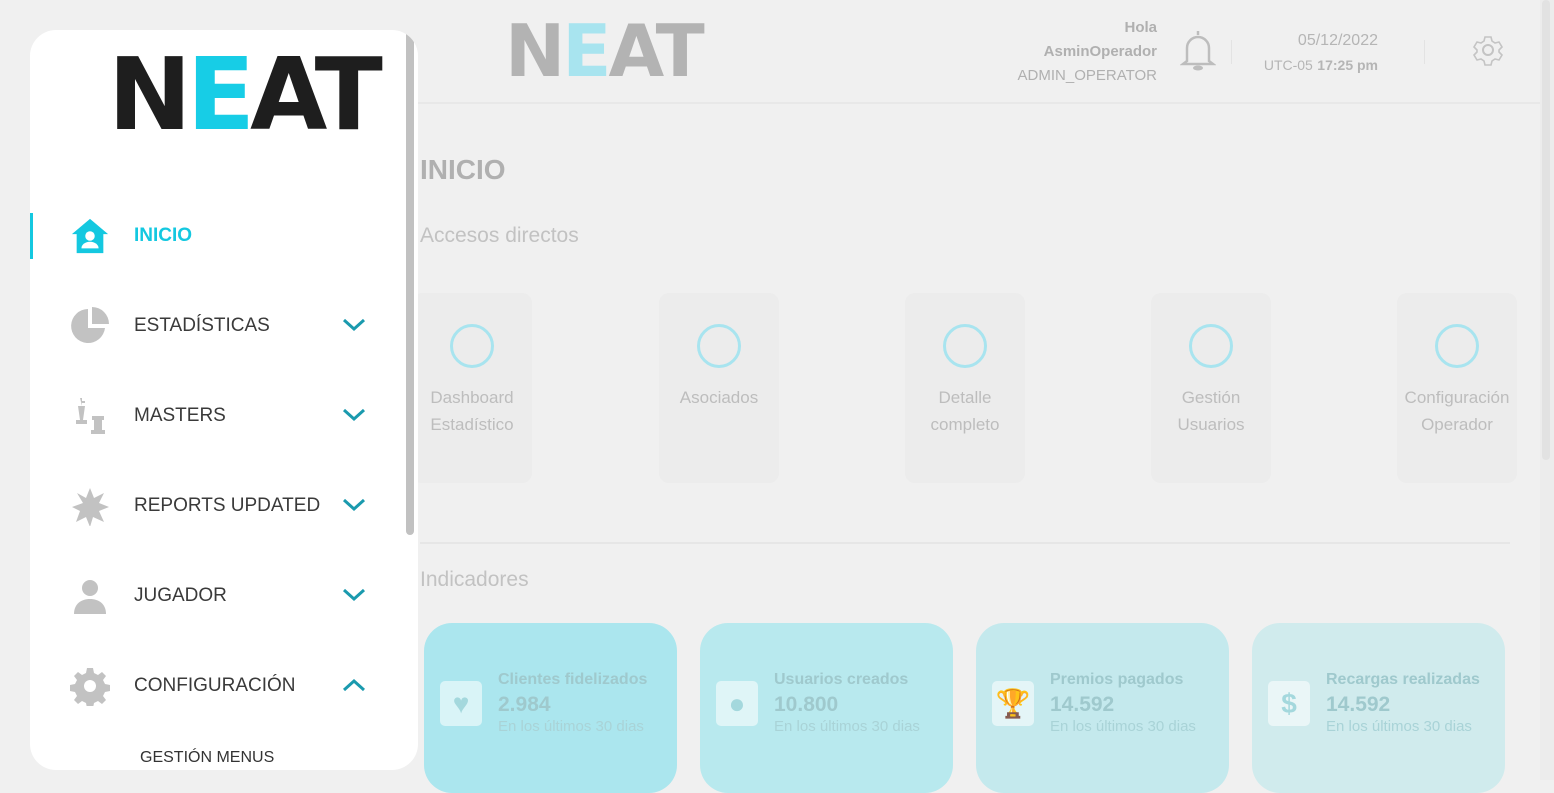 The height and width of the screenshot is (793, 1554). I want to click on indicator-title: Clientes fidelizados, so click(573, 679).